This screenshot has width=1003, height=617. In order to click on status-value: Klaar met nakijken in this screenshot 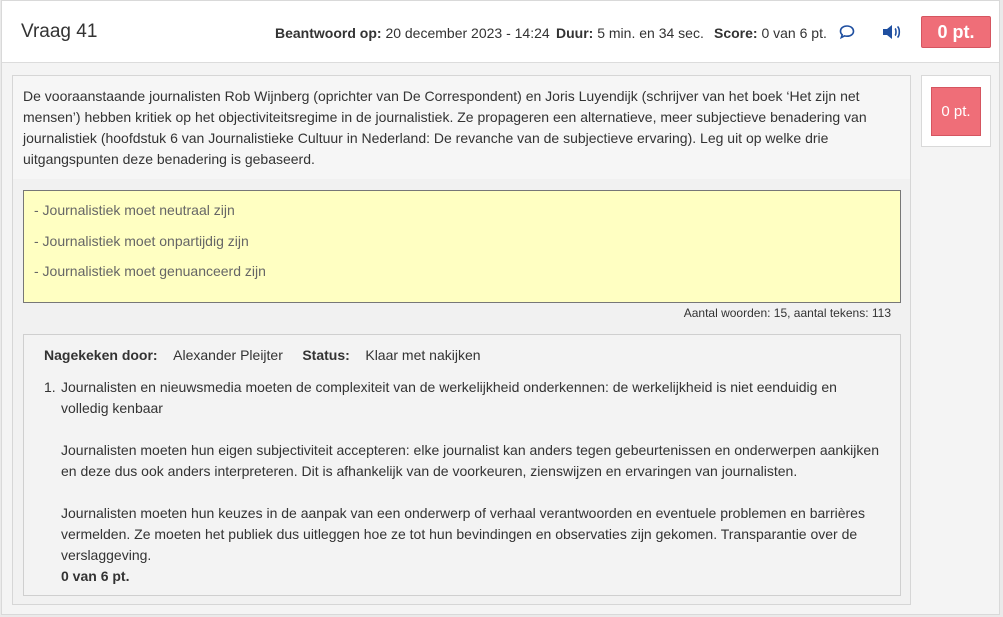, I will do `click(423, 355)`.